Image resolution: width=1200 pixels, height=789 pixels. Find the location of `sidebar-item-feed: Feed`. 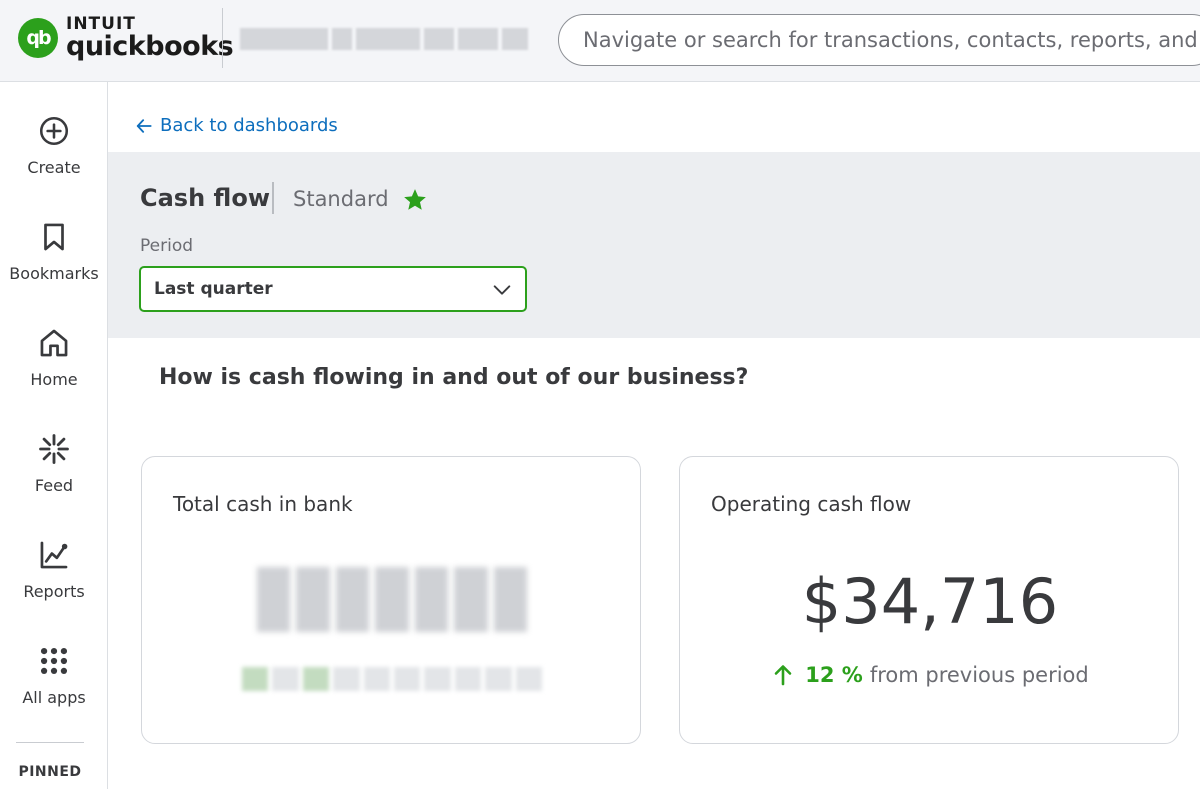

sidebar-item-feed: Feed is located at coordinates (54, 463).